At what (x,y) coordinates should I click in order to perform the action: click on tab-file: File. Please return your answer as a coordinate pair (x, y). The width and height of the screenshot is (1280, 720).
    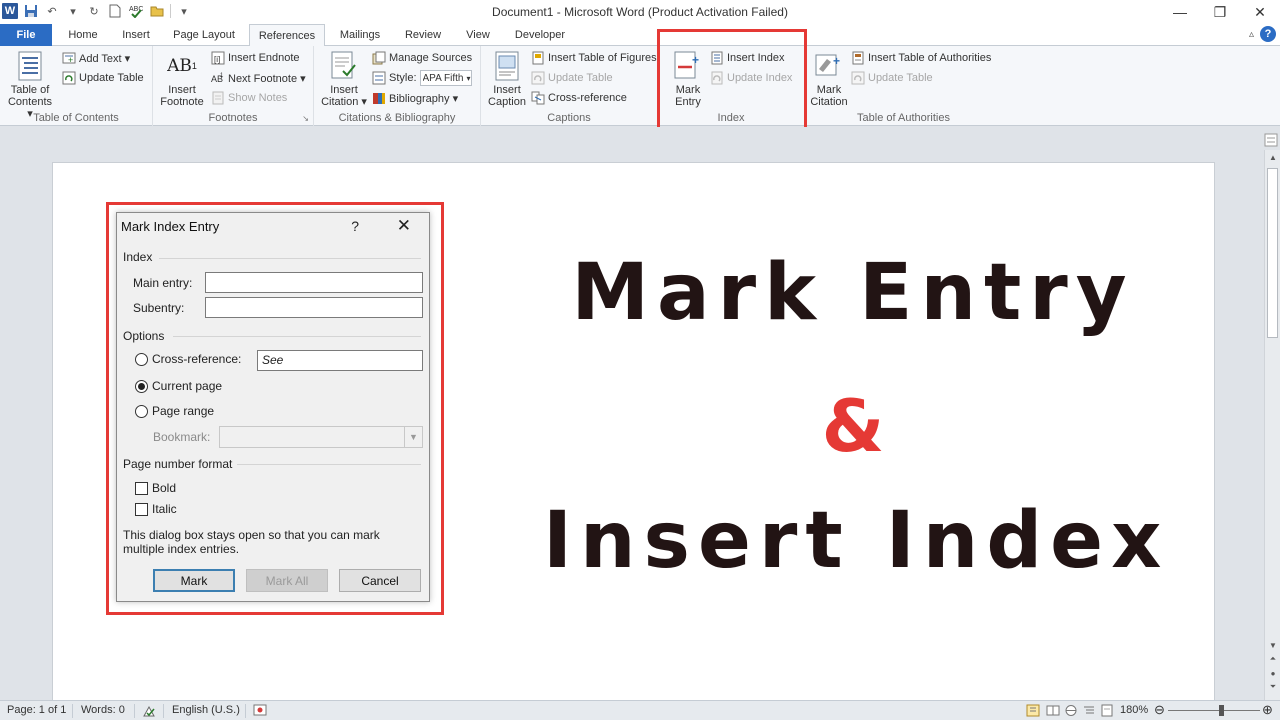
    Looking at the image, I should click on (26, 35).